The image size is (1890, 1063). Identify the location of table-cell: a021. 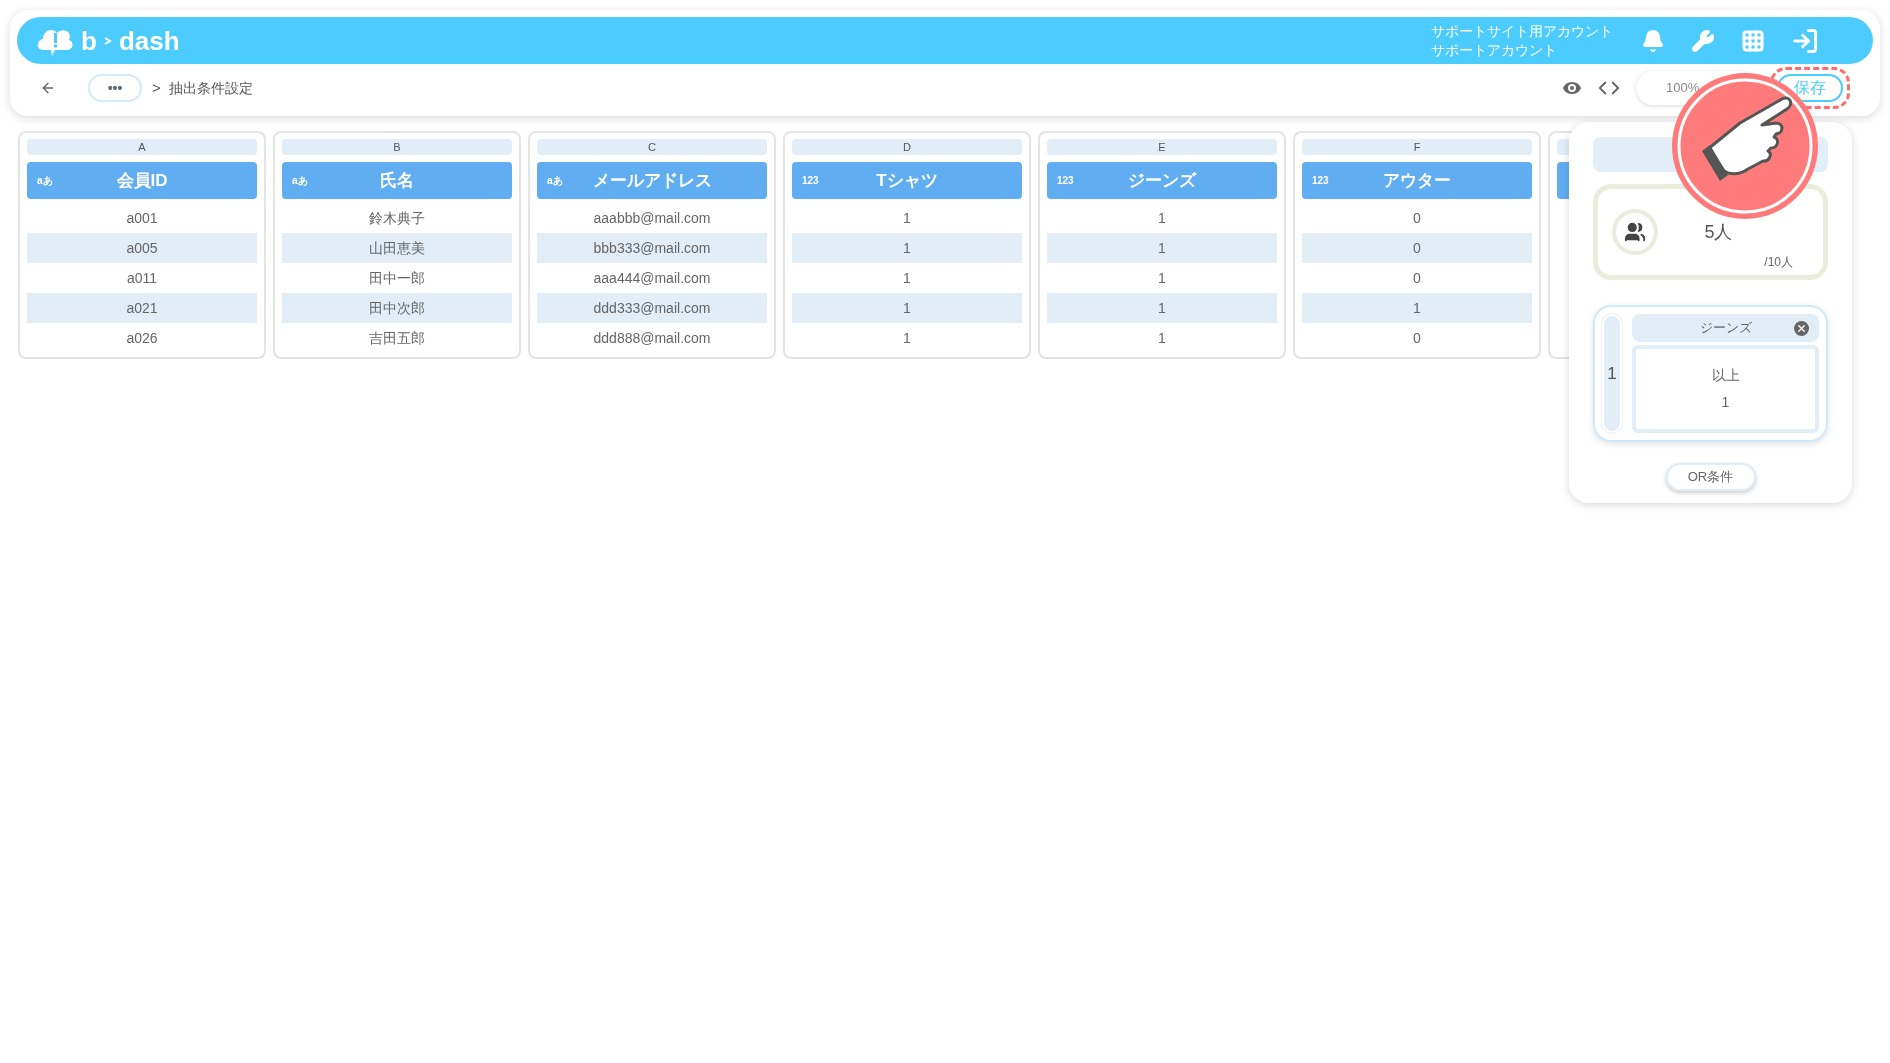
(142, 308).